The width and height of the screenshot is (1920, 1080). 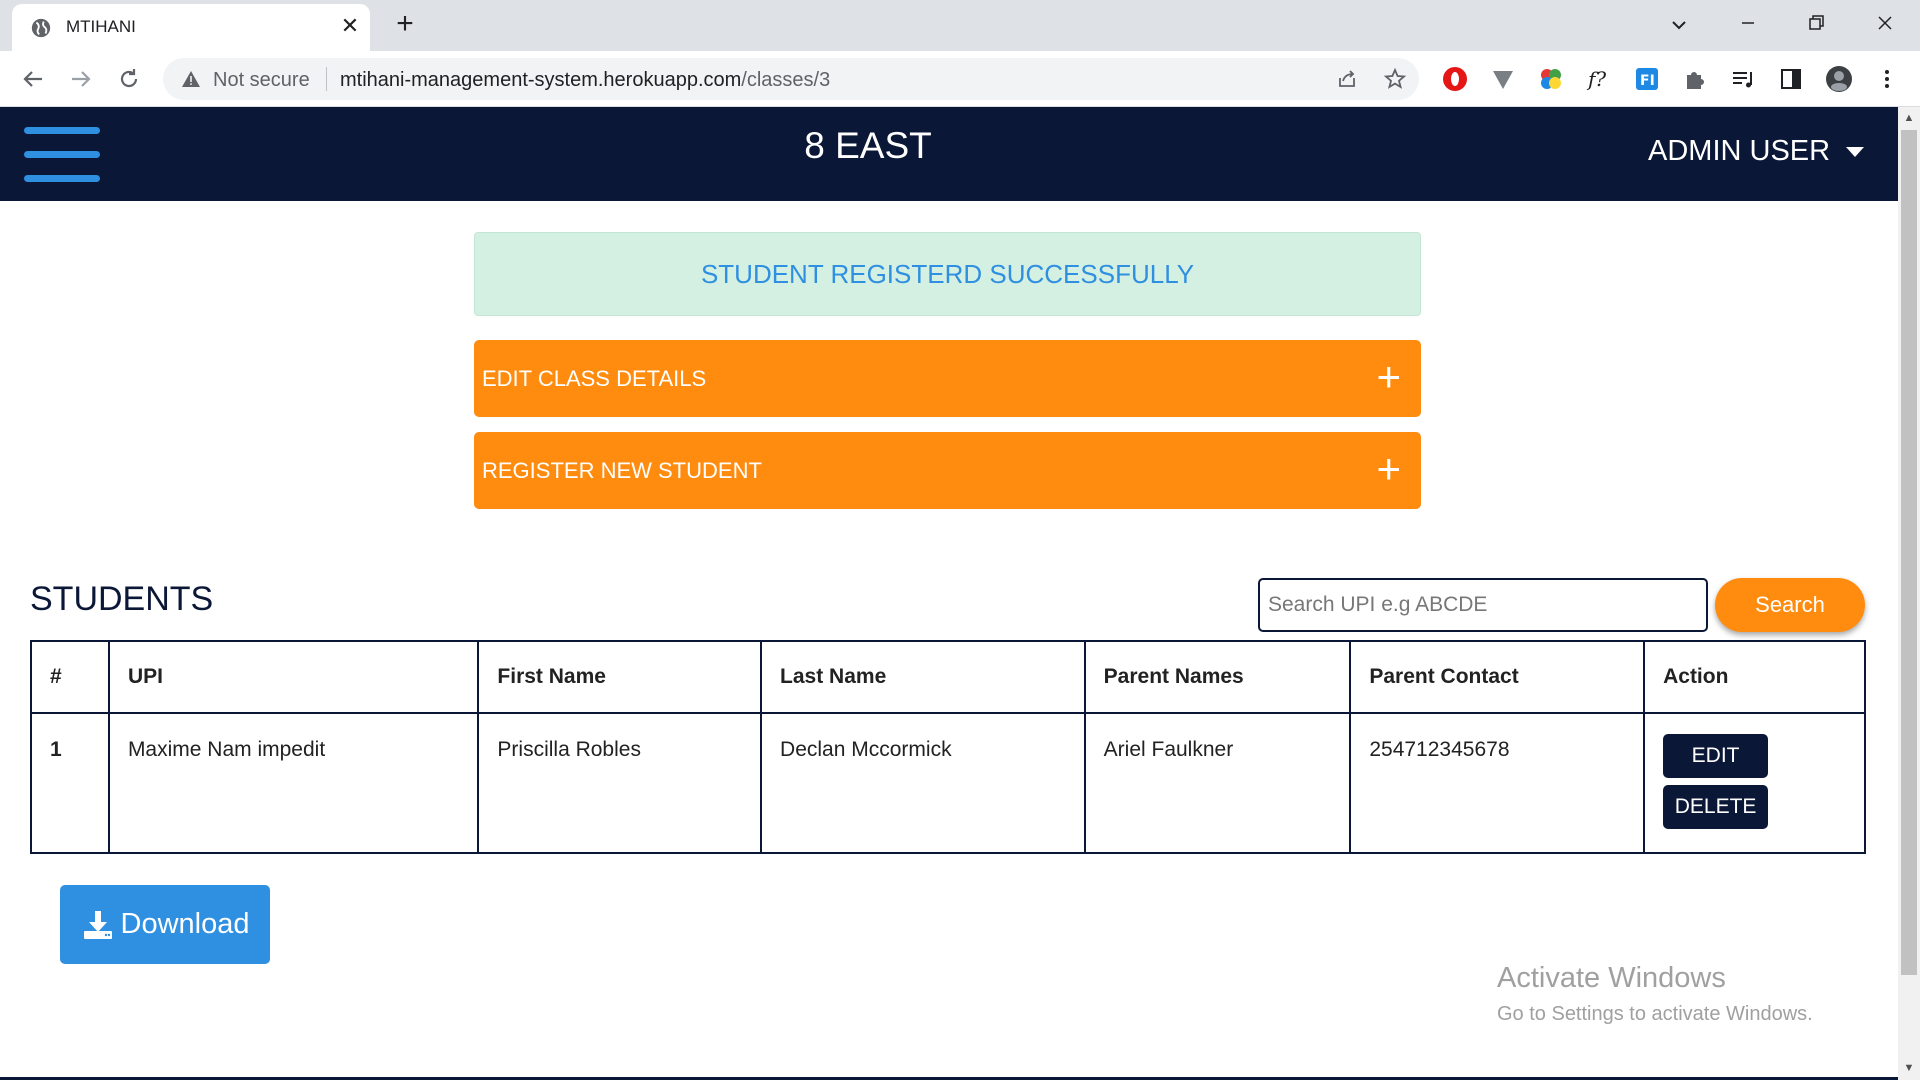 What do you see at coordinates (1217, 677) in the screenshot?
I see `column-header-parent-names: Parent Names` at bounding box center [1217, 677].